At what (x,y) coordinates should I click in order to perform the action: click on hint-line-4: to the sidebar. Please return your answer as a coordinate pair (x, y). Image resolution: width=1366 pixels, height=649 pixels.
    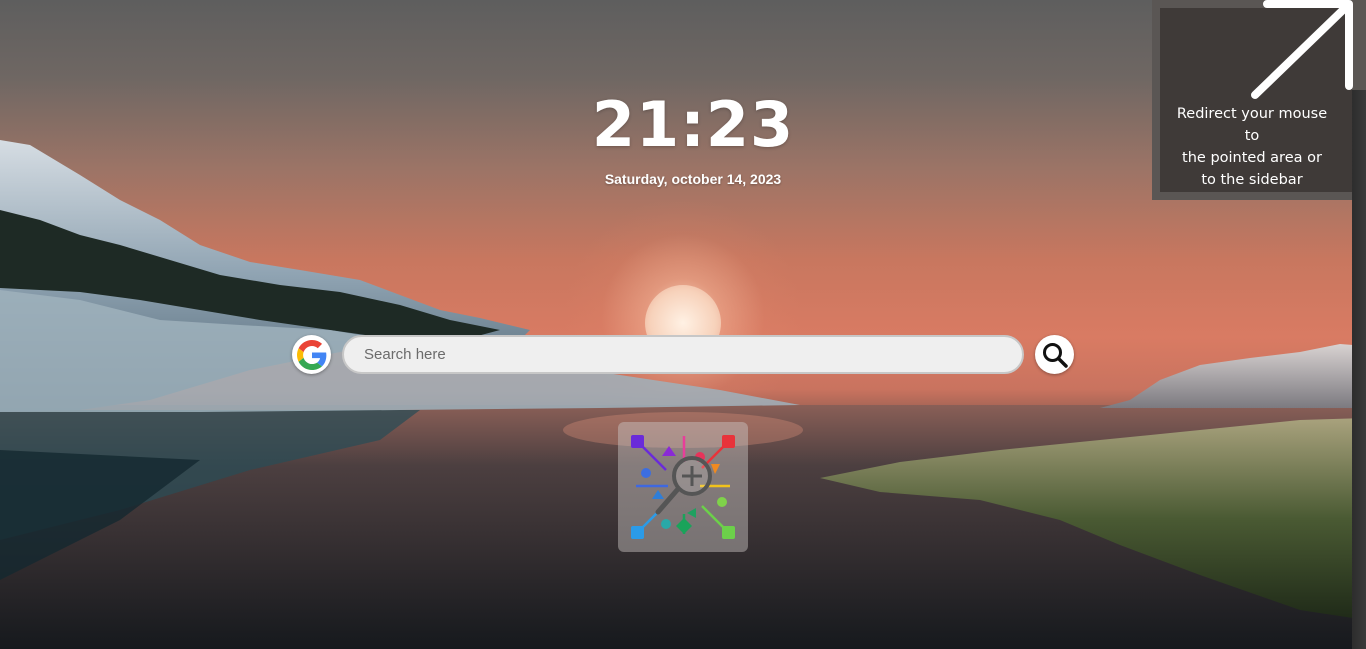
    Looking at the image, I should click on (1252, 180).